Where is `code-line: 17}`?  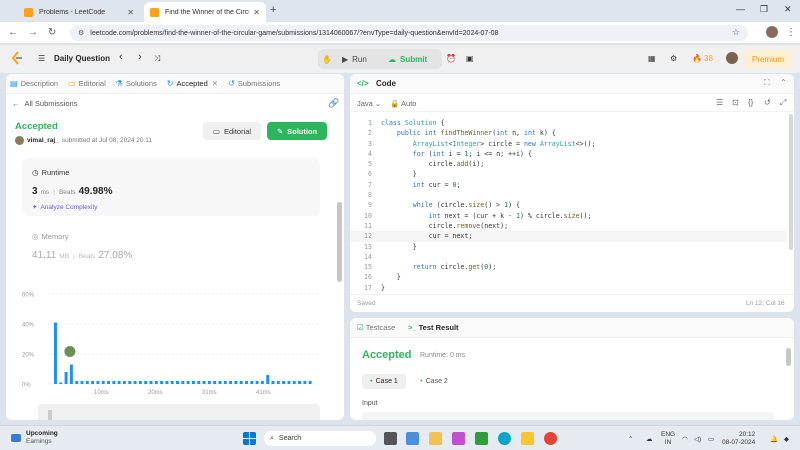 code-line: 17} is located at coordinates (568, 288).